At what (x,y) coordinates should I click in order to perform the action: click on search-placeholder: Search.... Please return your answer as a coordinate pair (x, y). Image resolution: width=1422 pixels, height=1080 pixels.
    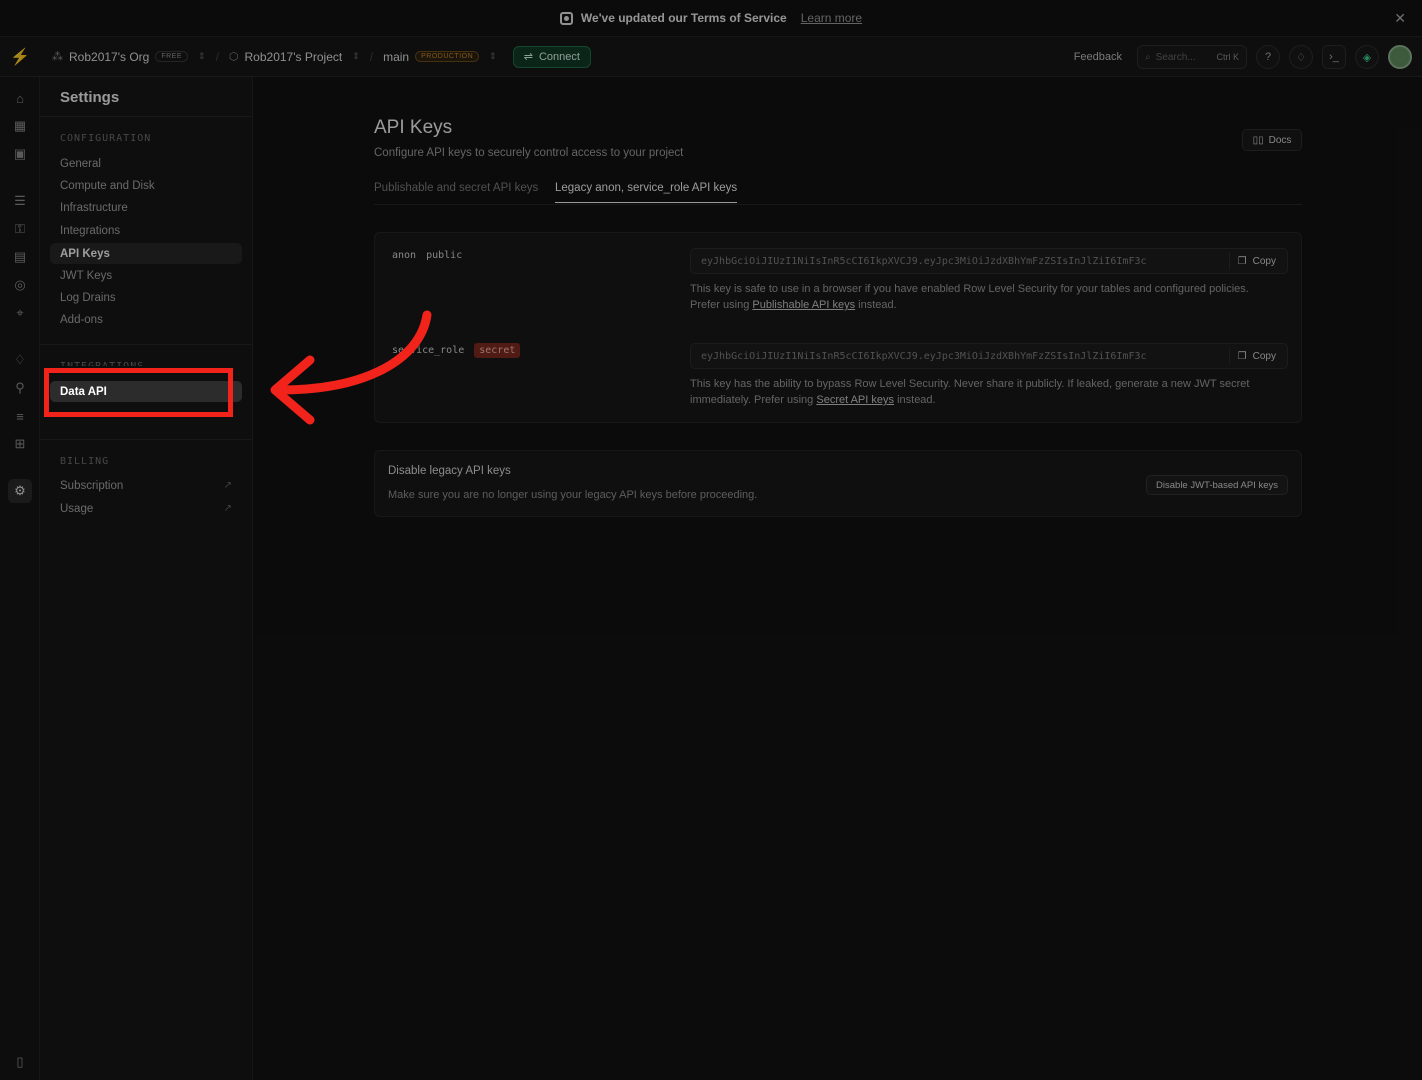
    Looking at the image, I should click on (1175, 57).